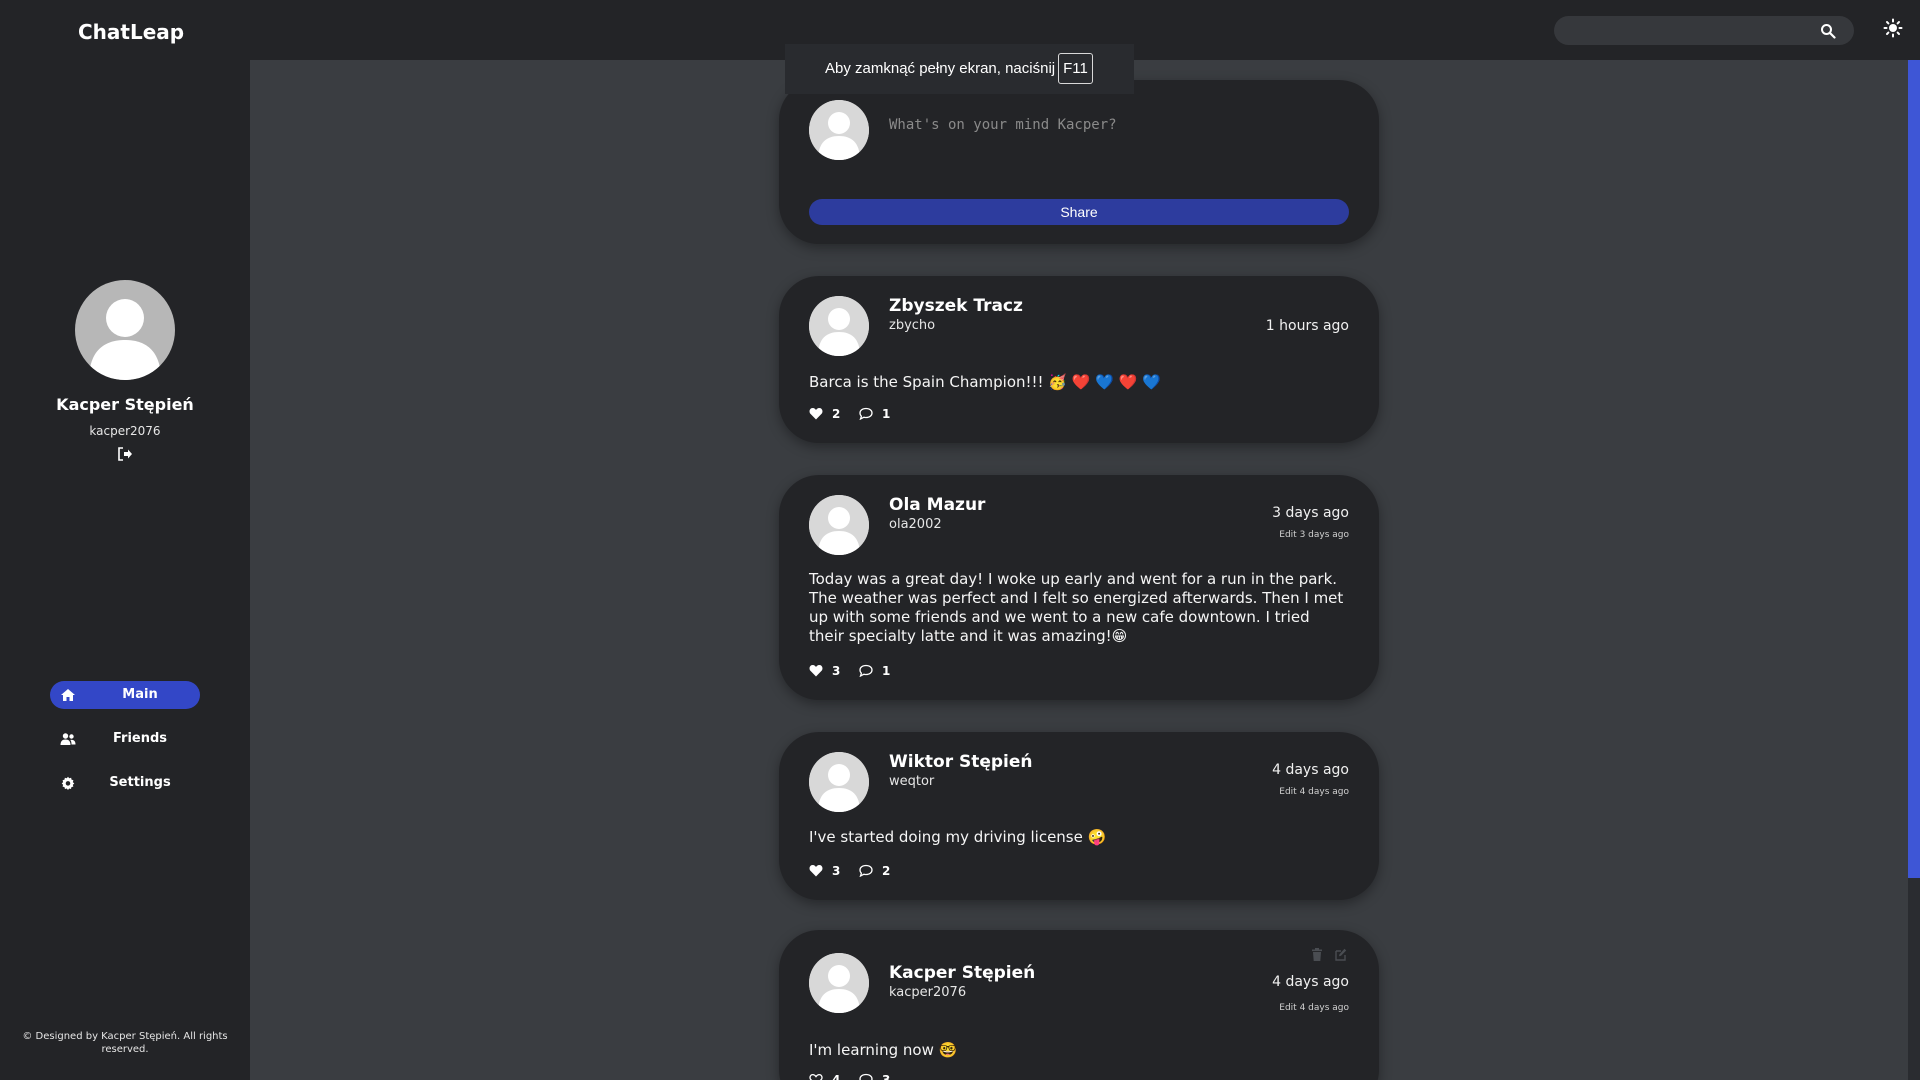 This screenshot has height=1080, width=1920. I want to click on home-icon, so click(68, 695).